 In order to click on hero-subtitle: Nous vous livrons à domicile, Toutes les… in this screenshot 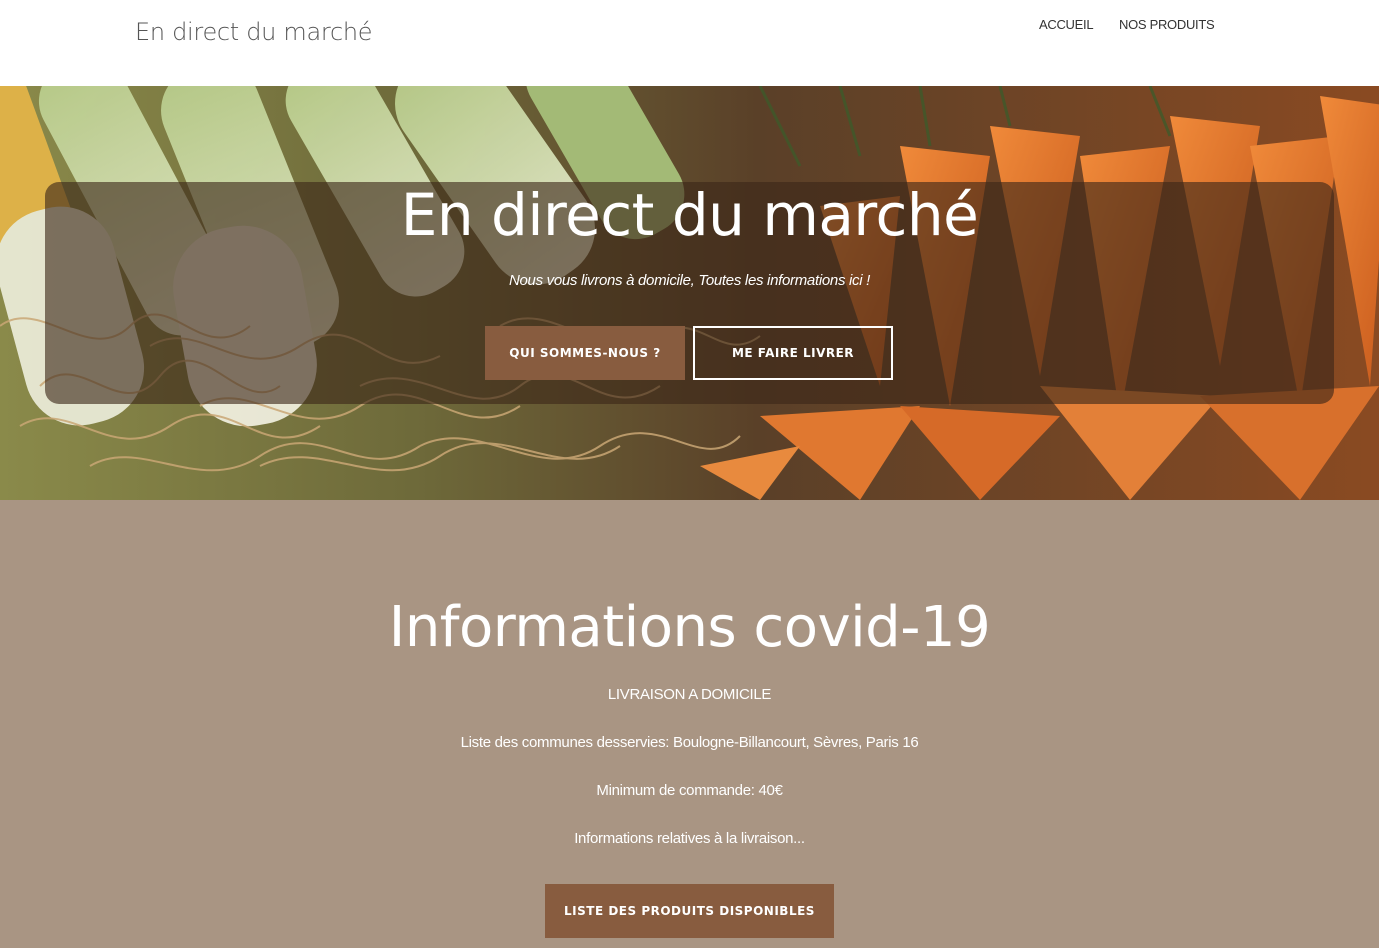, I will do `click(689, 280)`.